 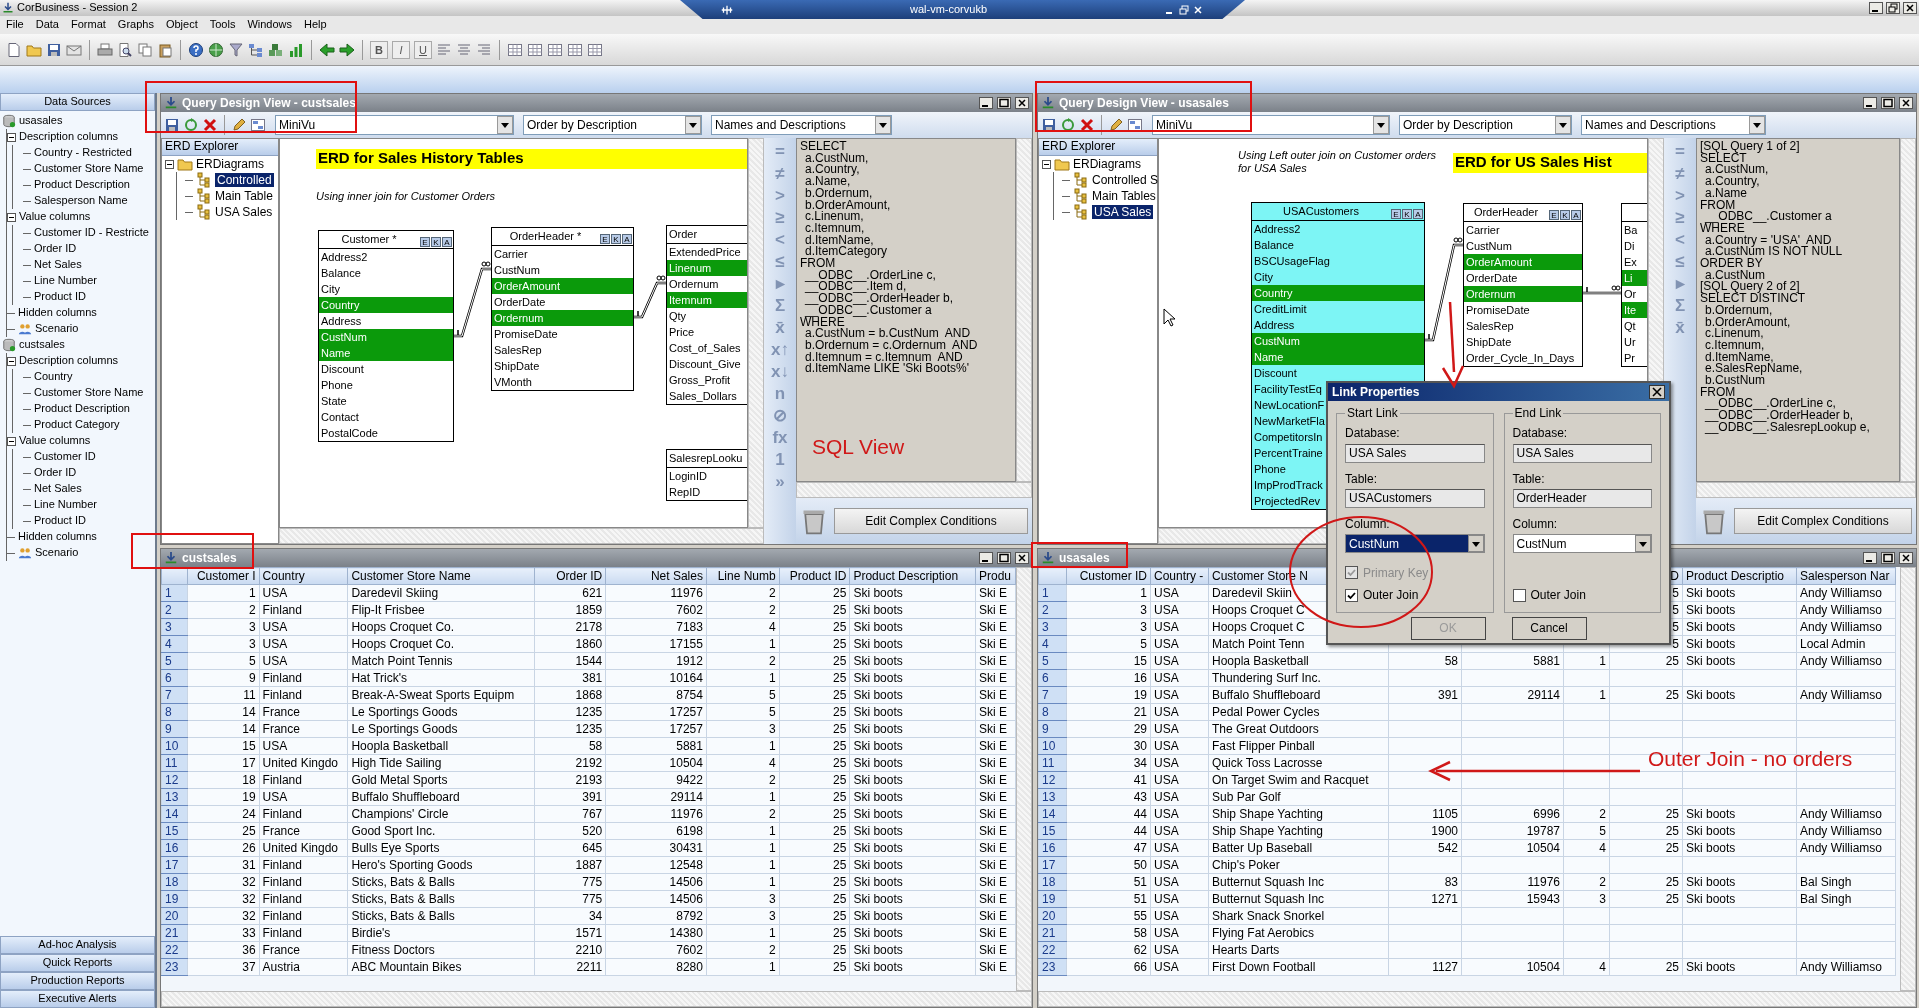 I want to click on dropdown: MiniVu, so click(x=394, y=125).